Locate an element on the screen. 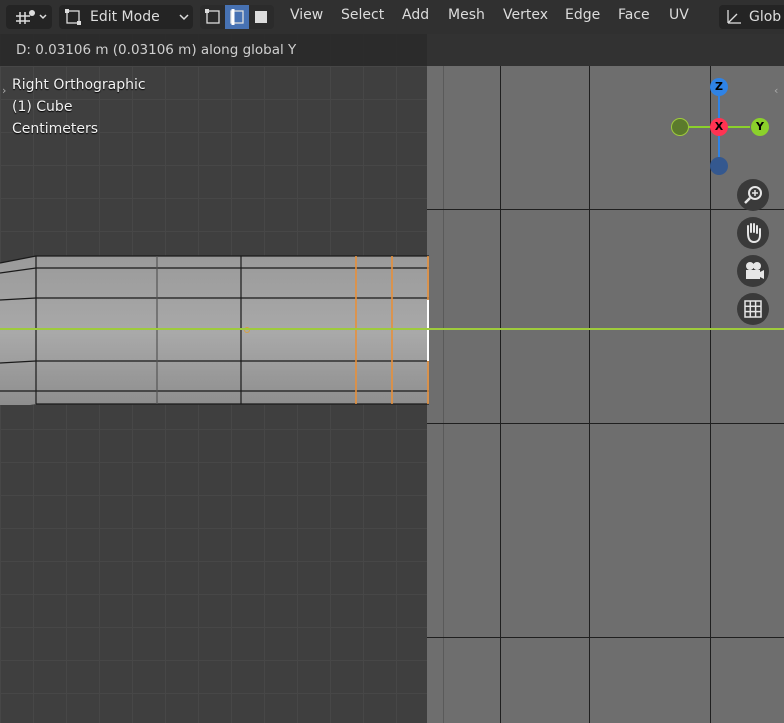 This screenshot has height=723, width=784. mesh-face is located at coordinates (214, 330).